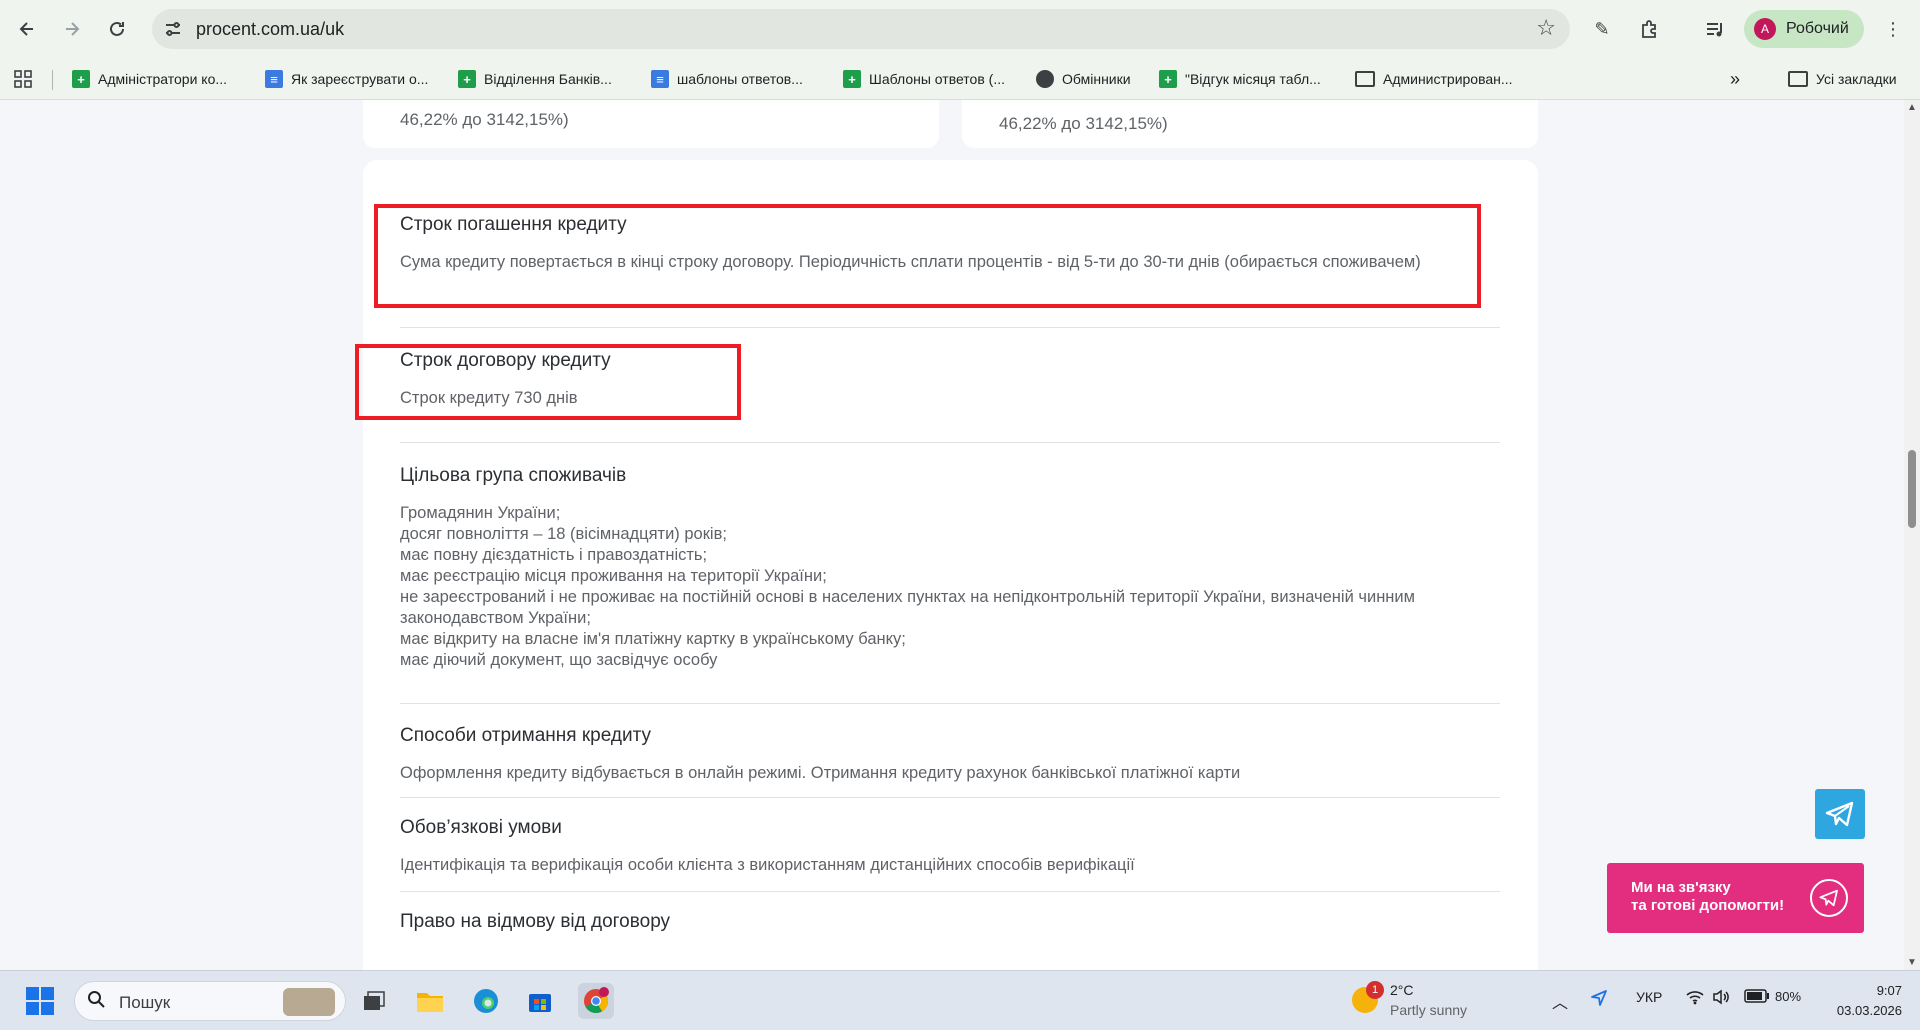 The height and width of the screenshot is (1030, 1920). I want to click on start-button, so click(40, 1001).